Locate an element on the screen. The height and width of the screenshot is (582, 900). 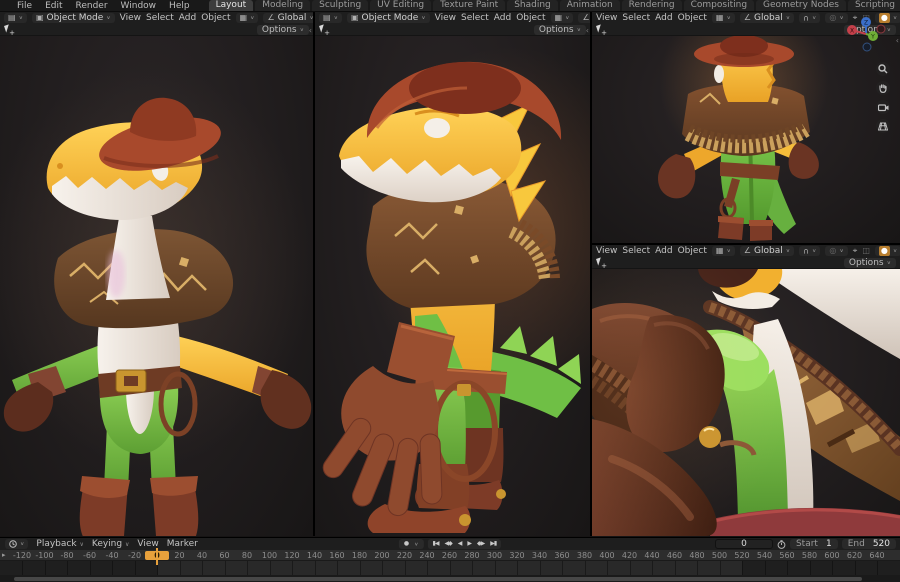
menu-marker: Marker is located at coordinates (182, 544).